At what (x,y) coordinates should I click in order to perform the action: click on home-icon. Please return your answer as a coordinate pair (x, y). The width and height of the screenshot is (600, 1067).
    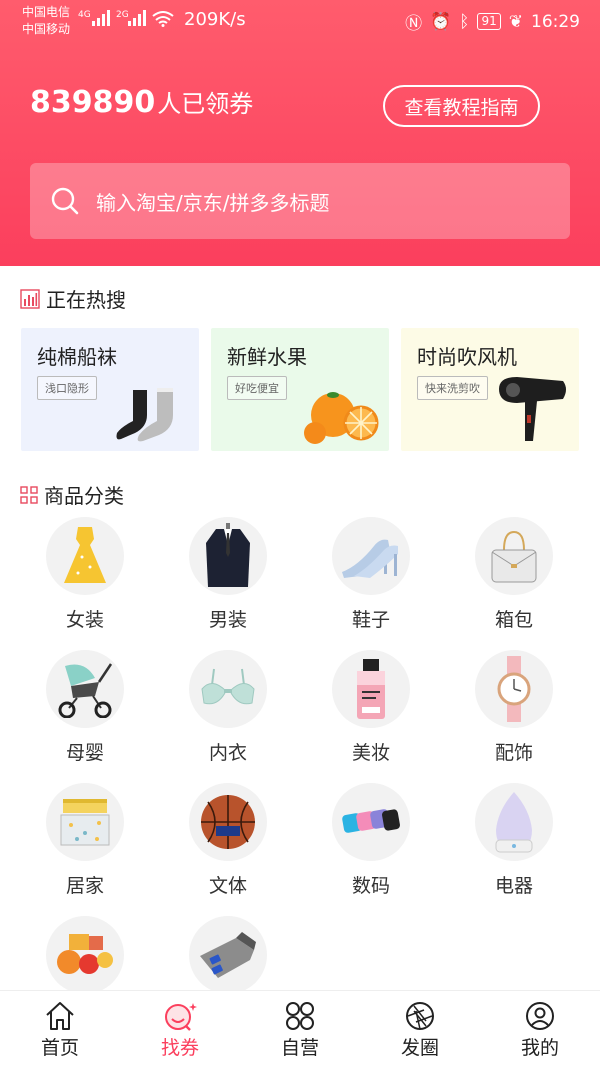
    Looking at the image, I should click on (60, 1016).